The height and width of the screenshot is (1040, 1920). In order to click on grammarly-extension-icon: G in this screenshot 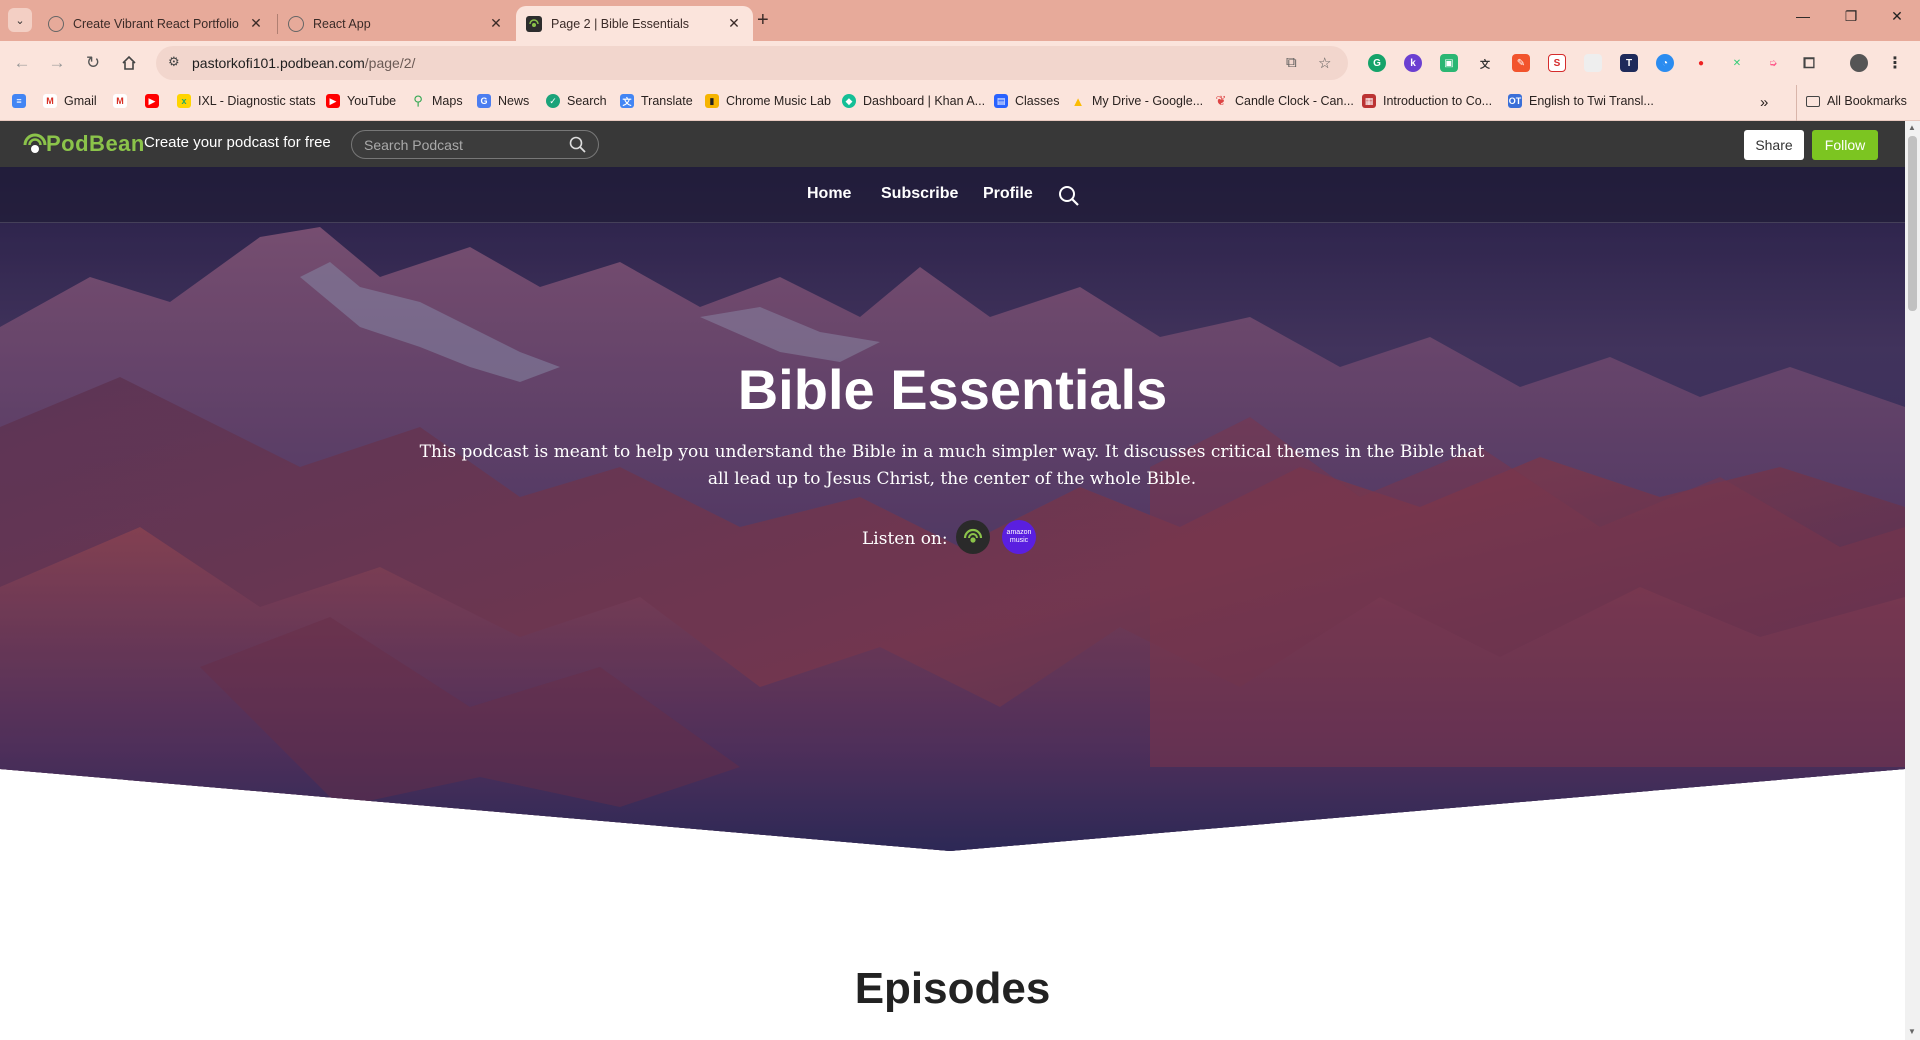, I will do `click(1377, 63)`.